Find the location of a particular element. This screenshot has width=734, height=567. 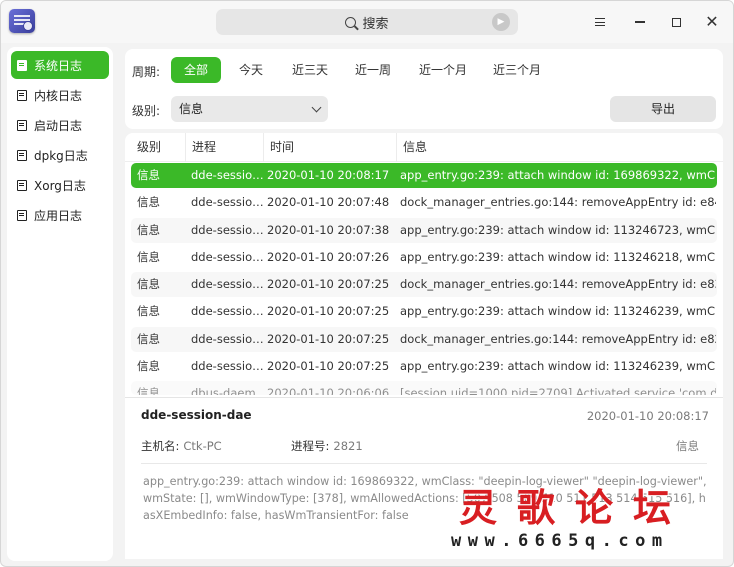

minimize-button is located at coordinates (640, 22).